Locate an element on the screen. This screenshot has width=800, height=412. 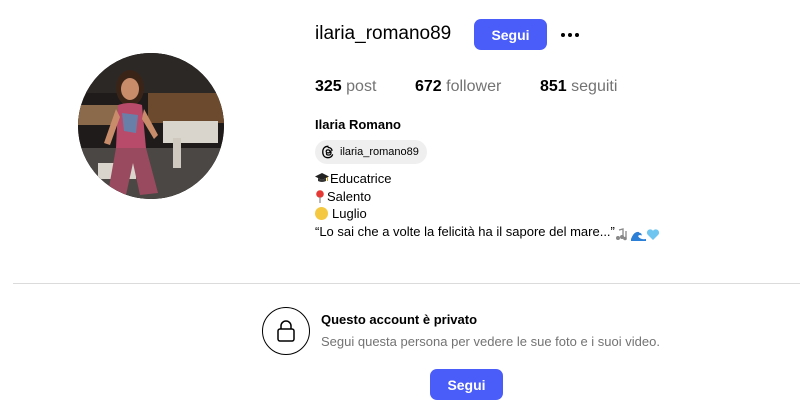
bio-line-occupation: Educatrice is located at coordinates (487, 179).